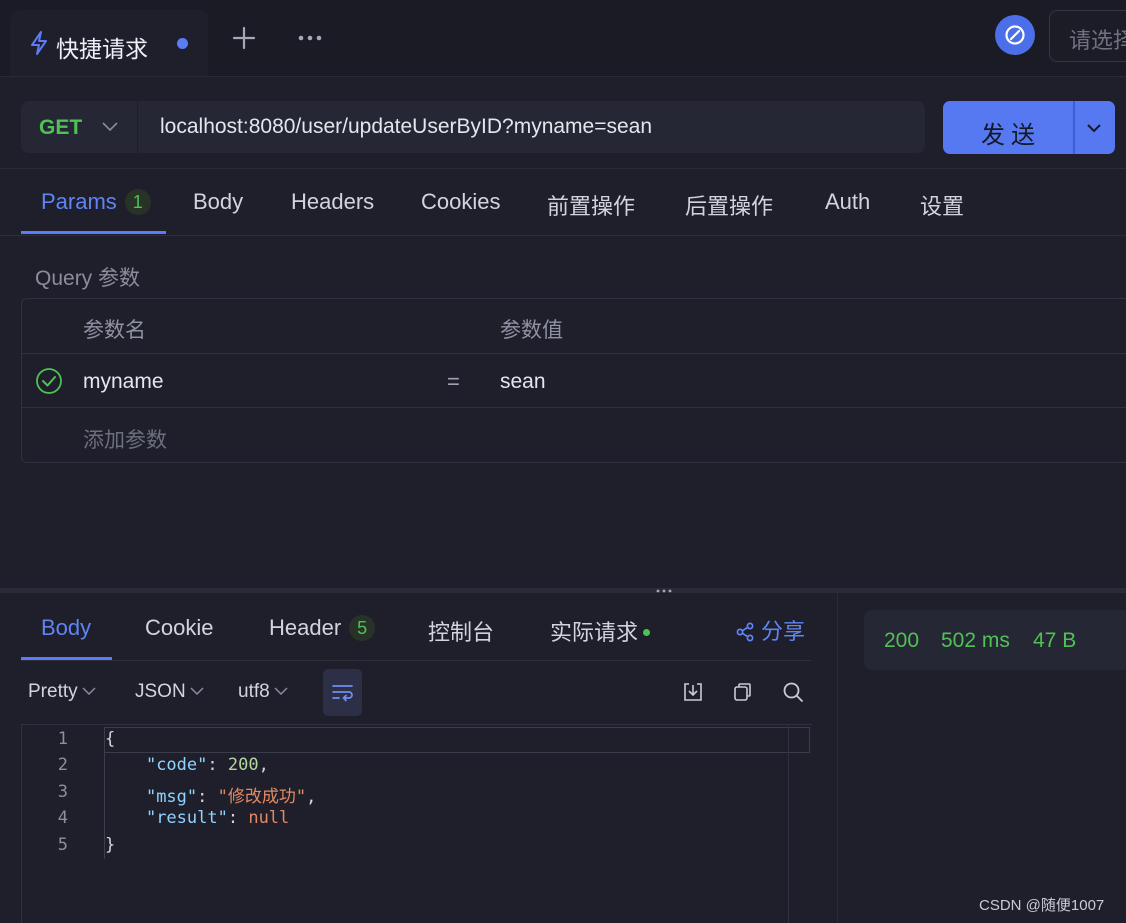  I want to click on param-name-field: myname, so click(123, 382).